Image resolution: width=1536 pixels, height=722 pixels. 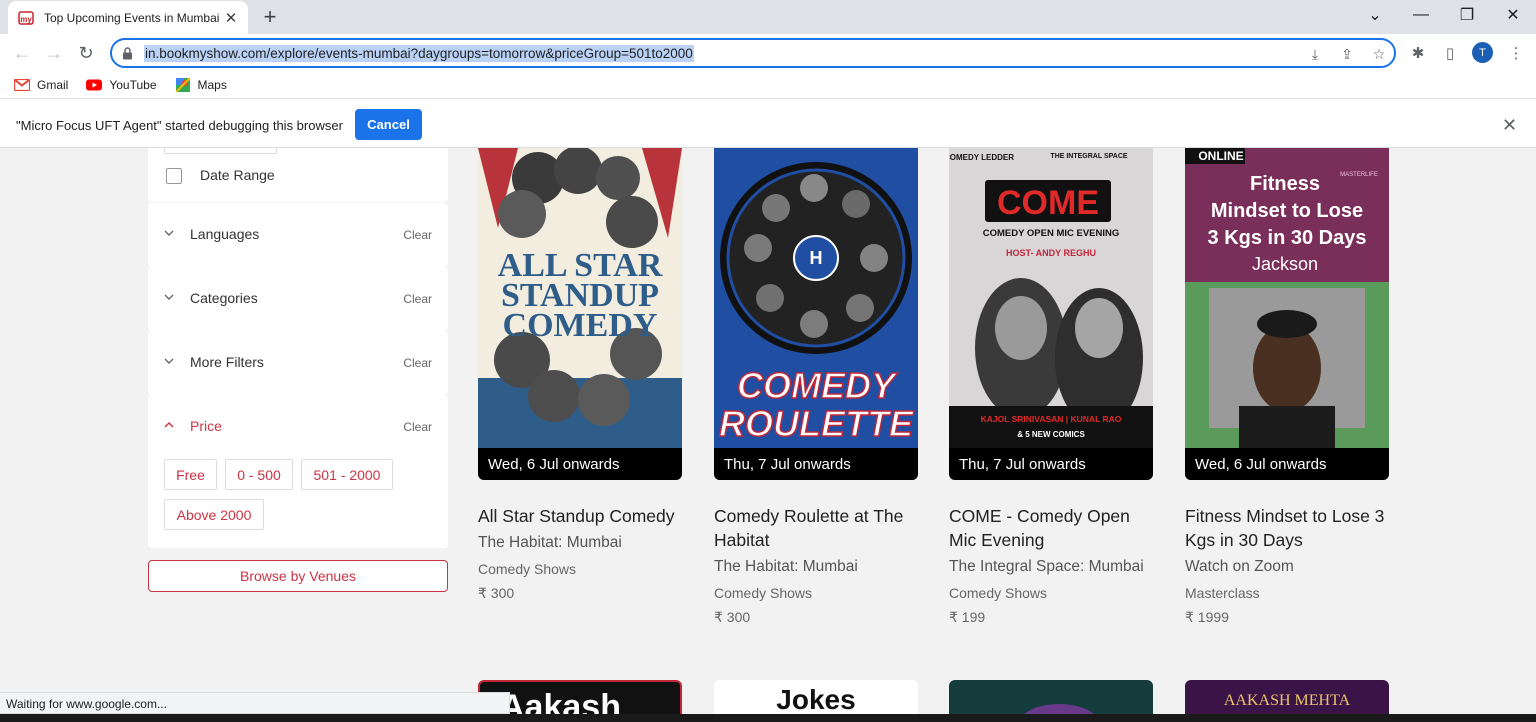 I want to click on poster-text: AAKASH MEHTA, so click(x=1287, y=700).